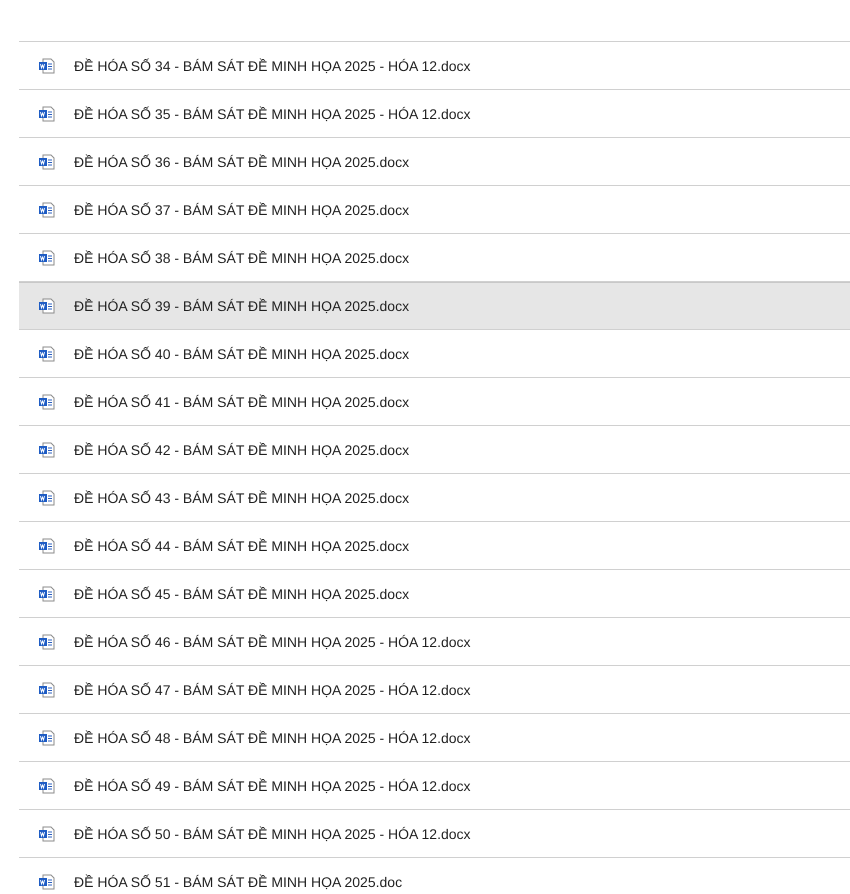 The width and height of the screenshot is (850, 894). What do you see at coordinates (242, 258) in the screenshot?
I see `file-name: ĐỀ HÓA SỐ 38 - BÁM SÁT ĐỀ MINH HỌA 2025.docx` at bounding box center [242, 258].